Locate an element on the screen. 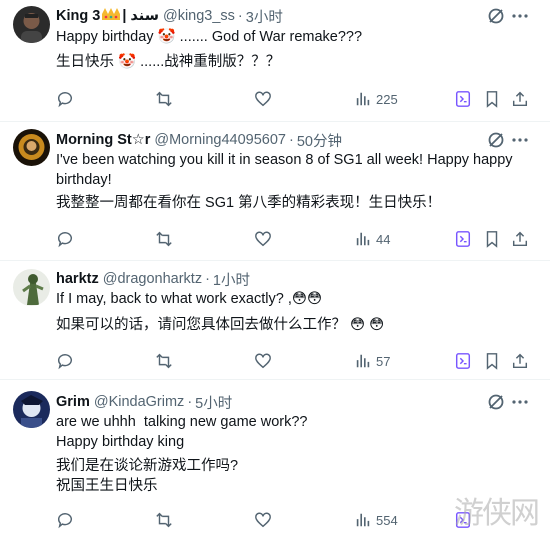 Image resolution: width=550 pixels, height=539 pixels. tweet-translation: 生日快乐 🤡 ......战神重制版？？？ is located at coordinates (168, 62).